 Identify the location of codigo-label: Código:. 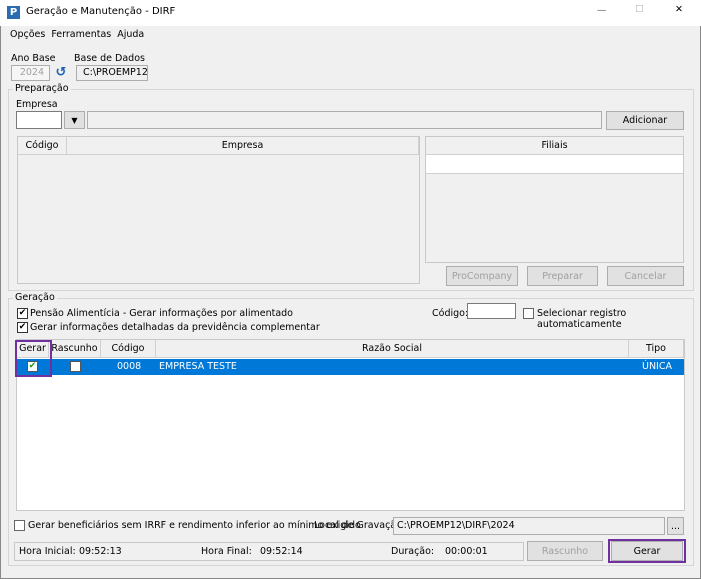
(450, 313).